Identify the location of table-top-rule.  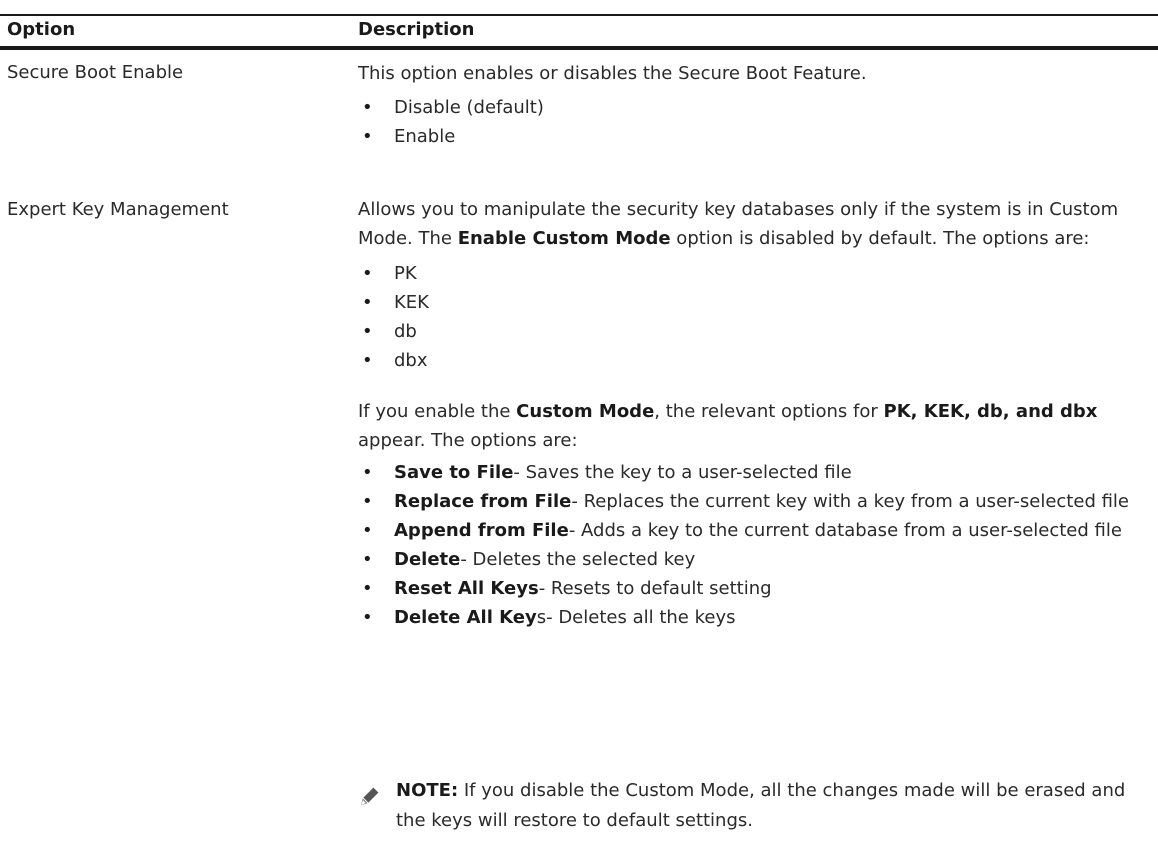
(579, 15).